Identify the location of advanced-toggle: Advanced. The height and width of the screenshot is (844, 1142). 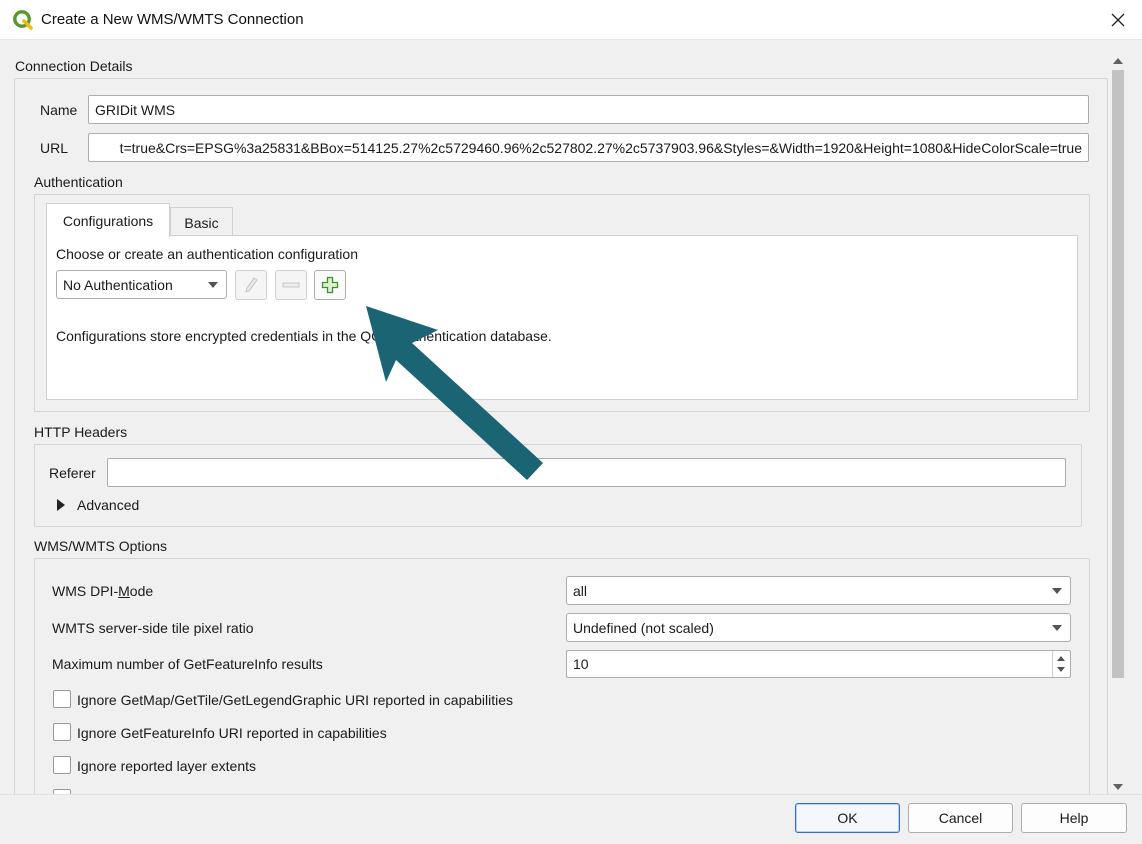
(97, 505).